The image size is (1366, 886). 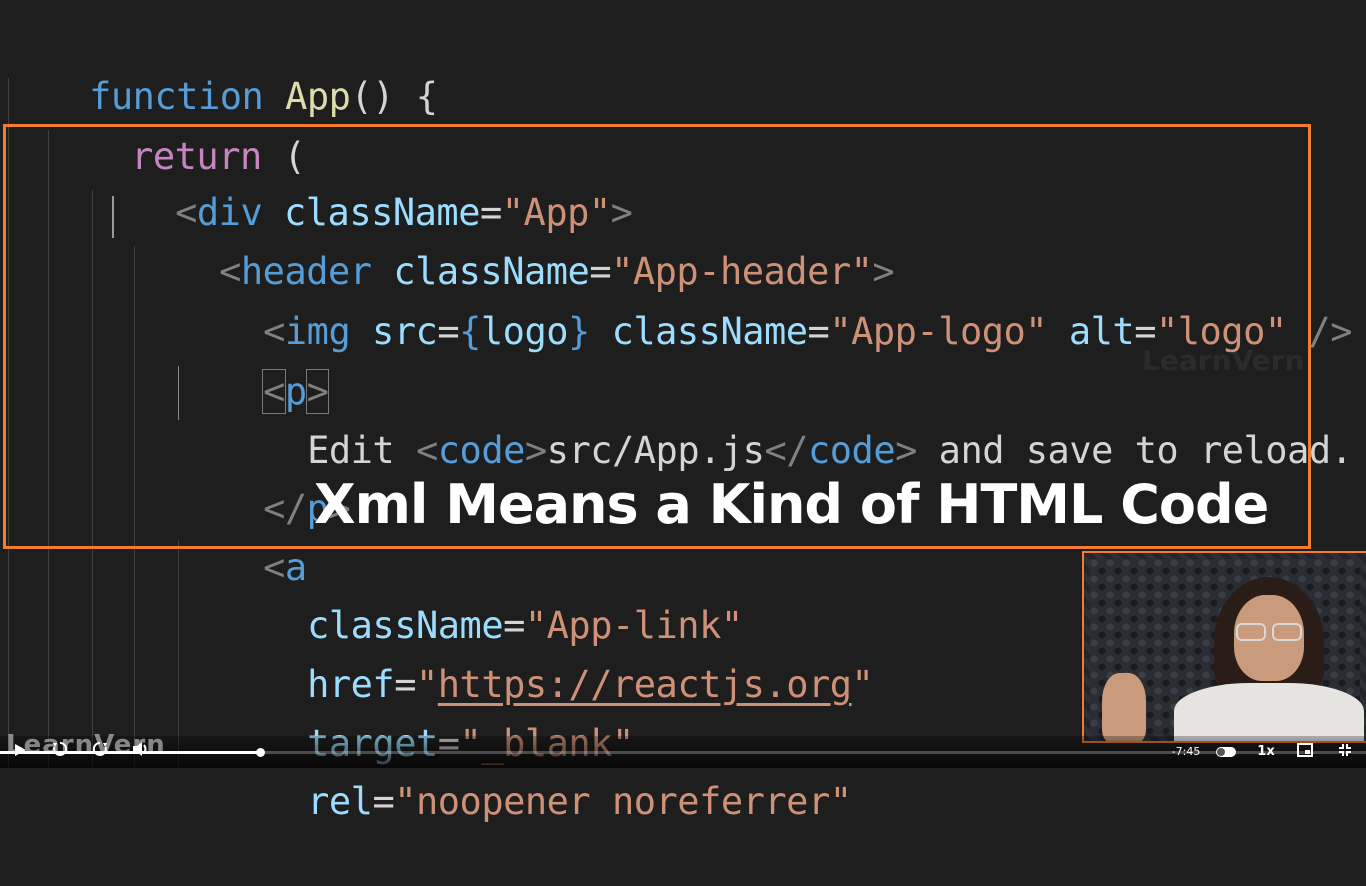 What do you see at coordinates (862, 684) in the screenshot?
I see `attribute-value: "` at bounding box center [862, 684].